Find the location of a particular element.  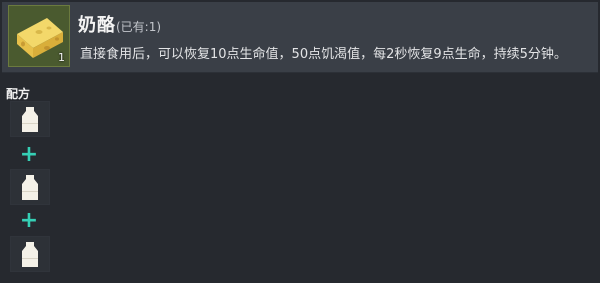

item-description: 直接食用后，可以恢复10点生命值，50点饥渴值，每2秒恢复9点生命，持续5分钟。 is located at coordinates (323, 54).